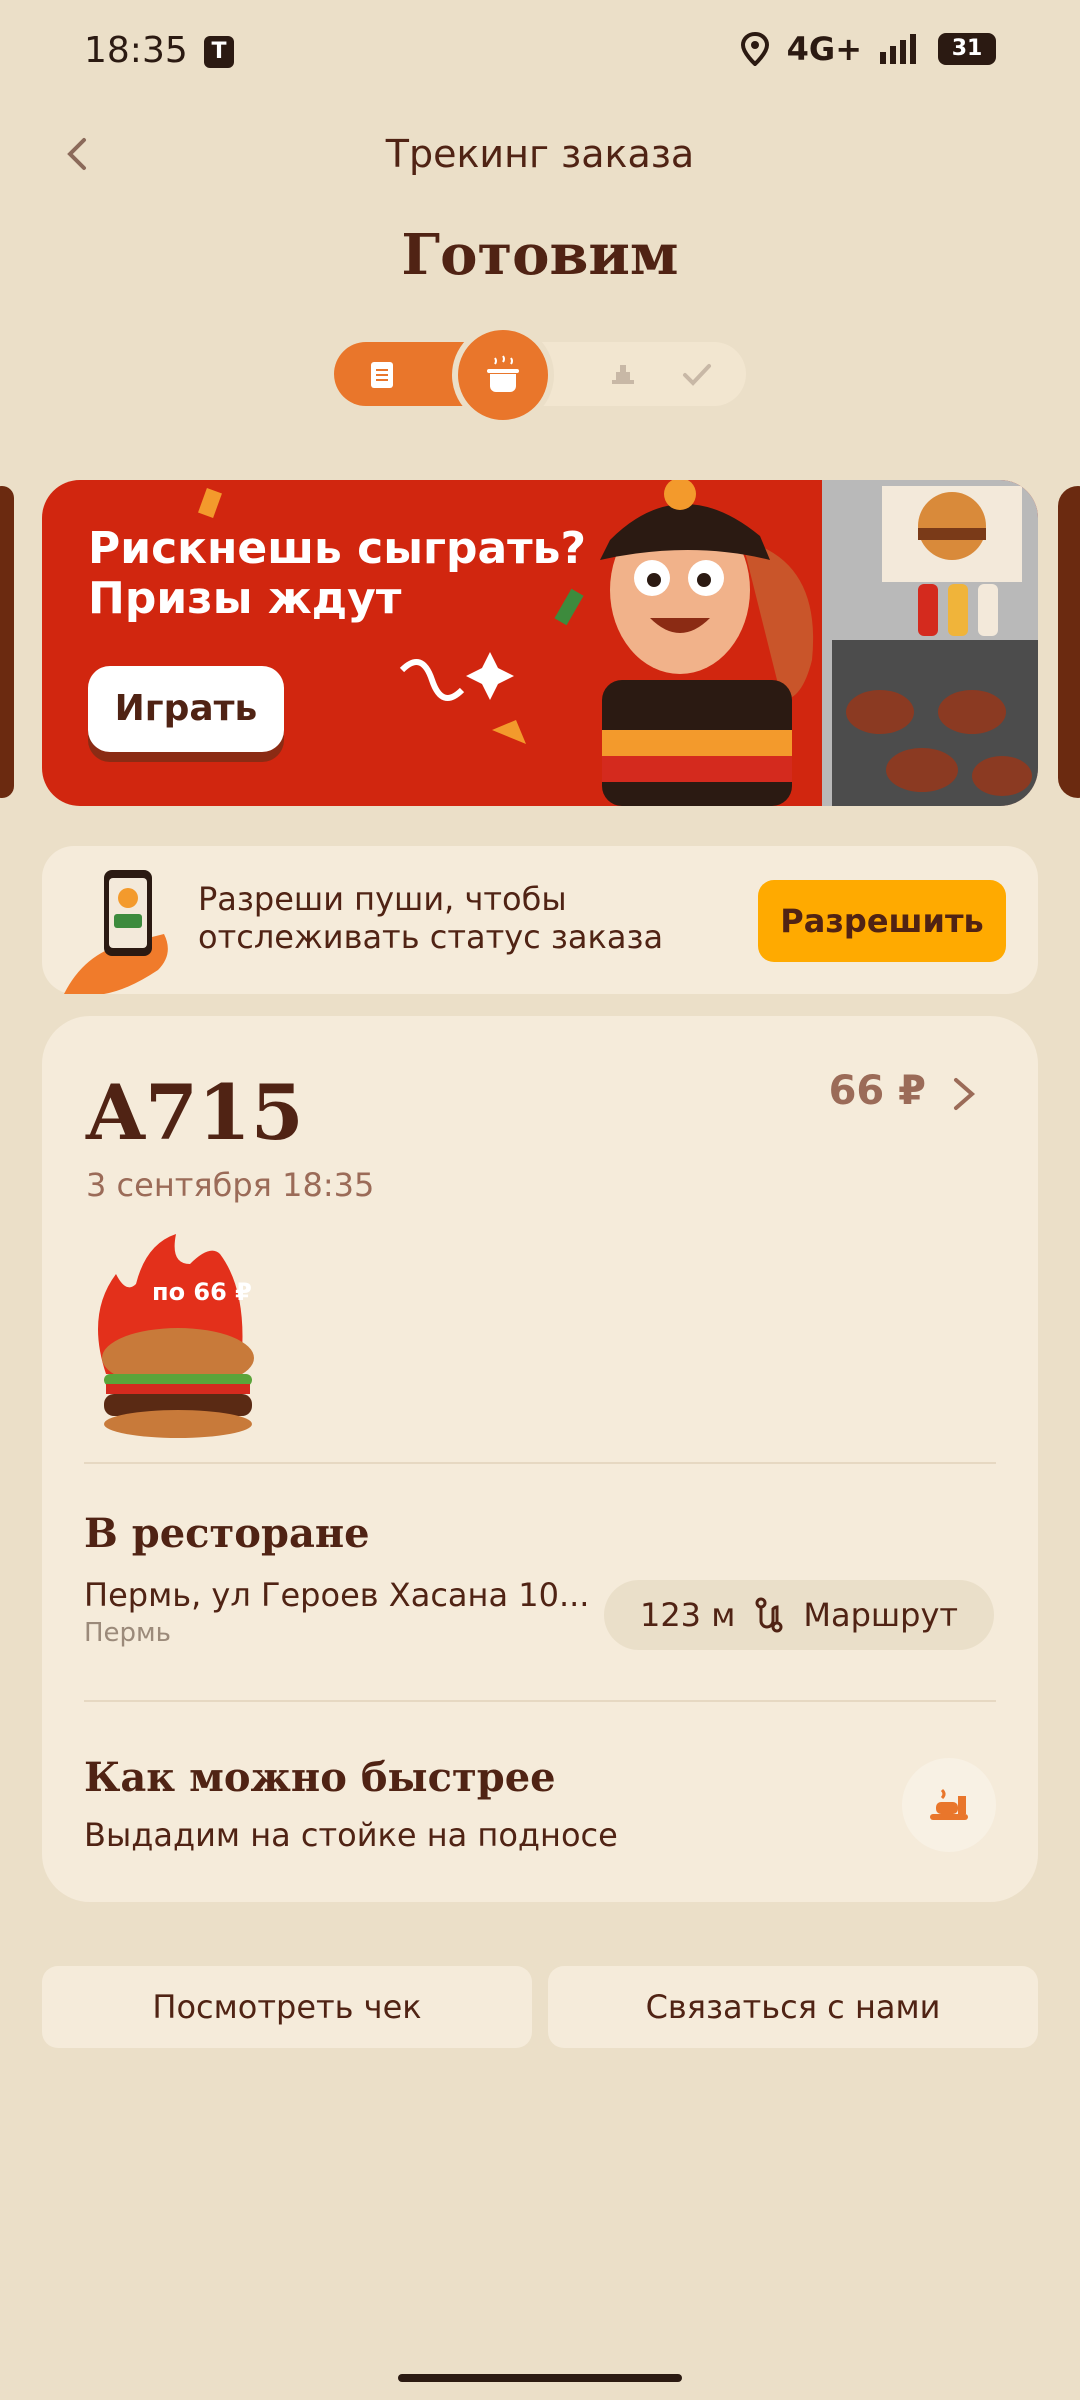  Describe the element at coordinates (337, 573) in the screenshot. I see `banner-title: Рискнешь сыграть? Призы ждут` at that location.